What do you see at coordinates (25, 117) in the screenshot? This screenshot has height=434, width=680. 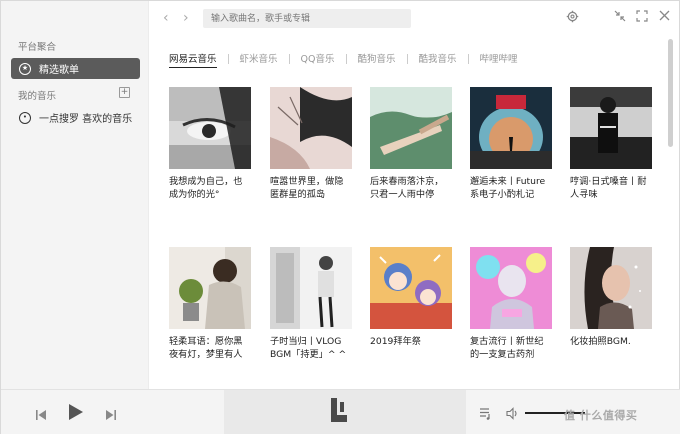 I see `disc-icon: •` at bounding box center [25, 117].